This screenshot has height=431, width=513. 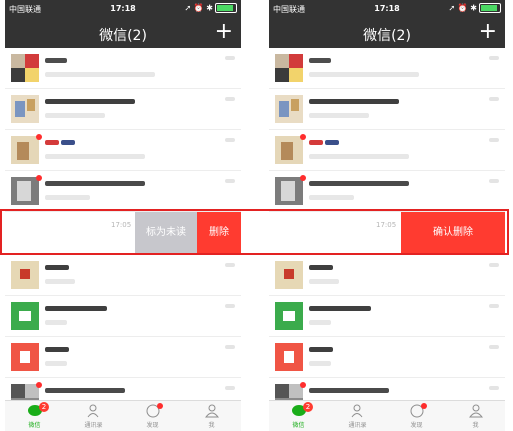 What do you see at coordinates (475, 425) in the screenshot?
I see `tab-label: 我` at bounding box center [475, 425].